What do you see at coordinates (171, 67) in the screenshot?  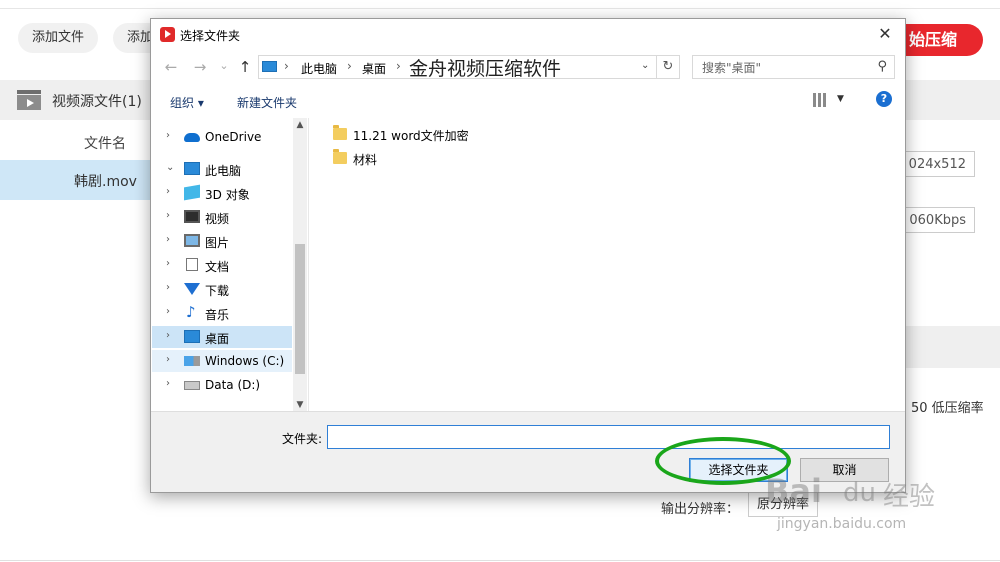 I see `back-arrow-icon: ←` at bounding box center [171, 67].